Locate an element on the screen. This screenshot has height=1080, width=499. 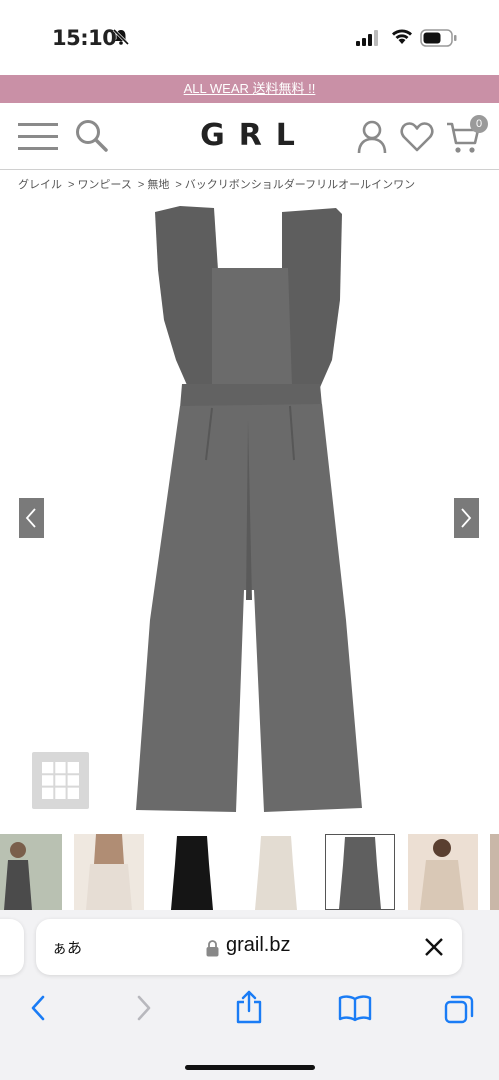
grid-icon is located at coordinates (60, 780).